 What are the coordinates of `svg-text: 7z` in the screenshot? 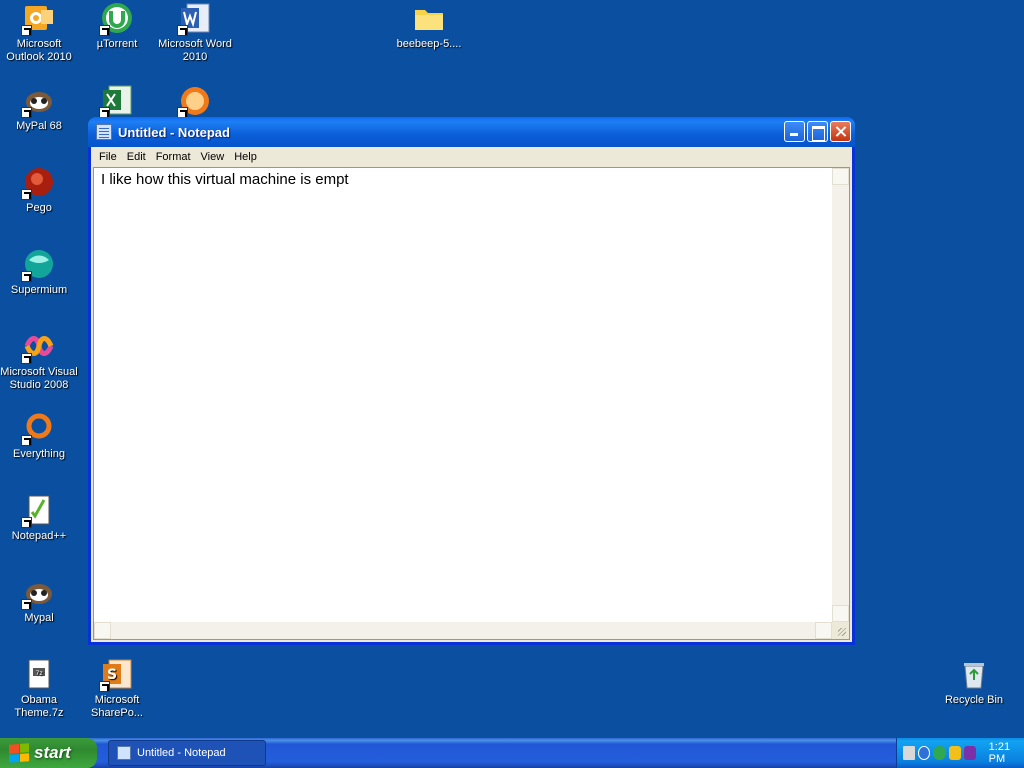 It's located at (39, 673).